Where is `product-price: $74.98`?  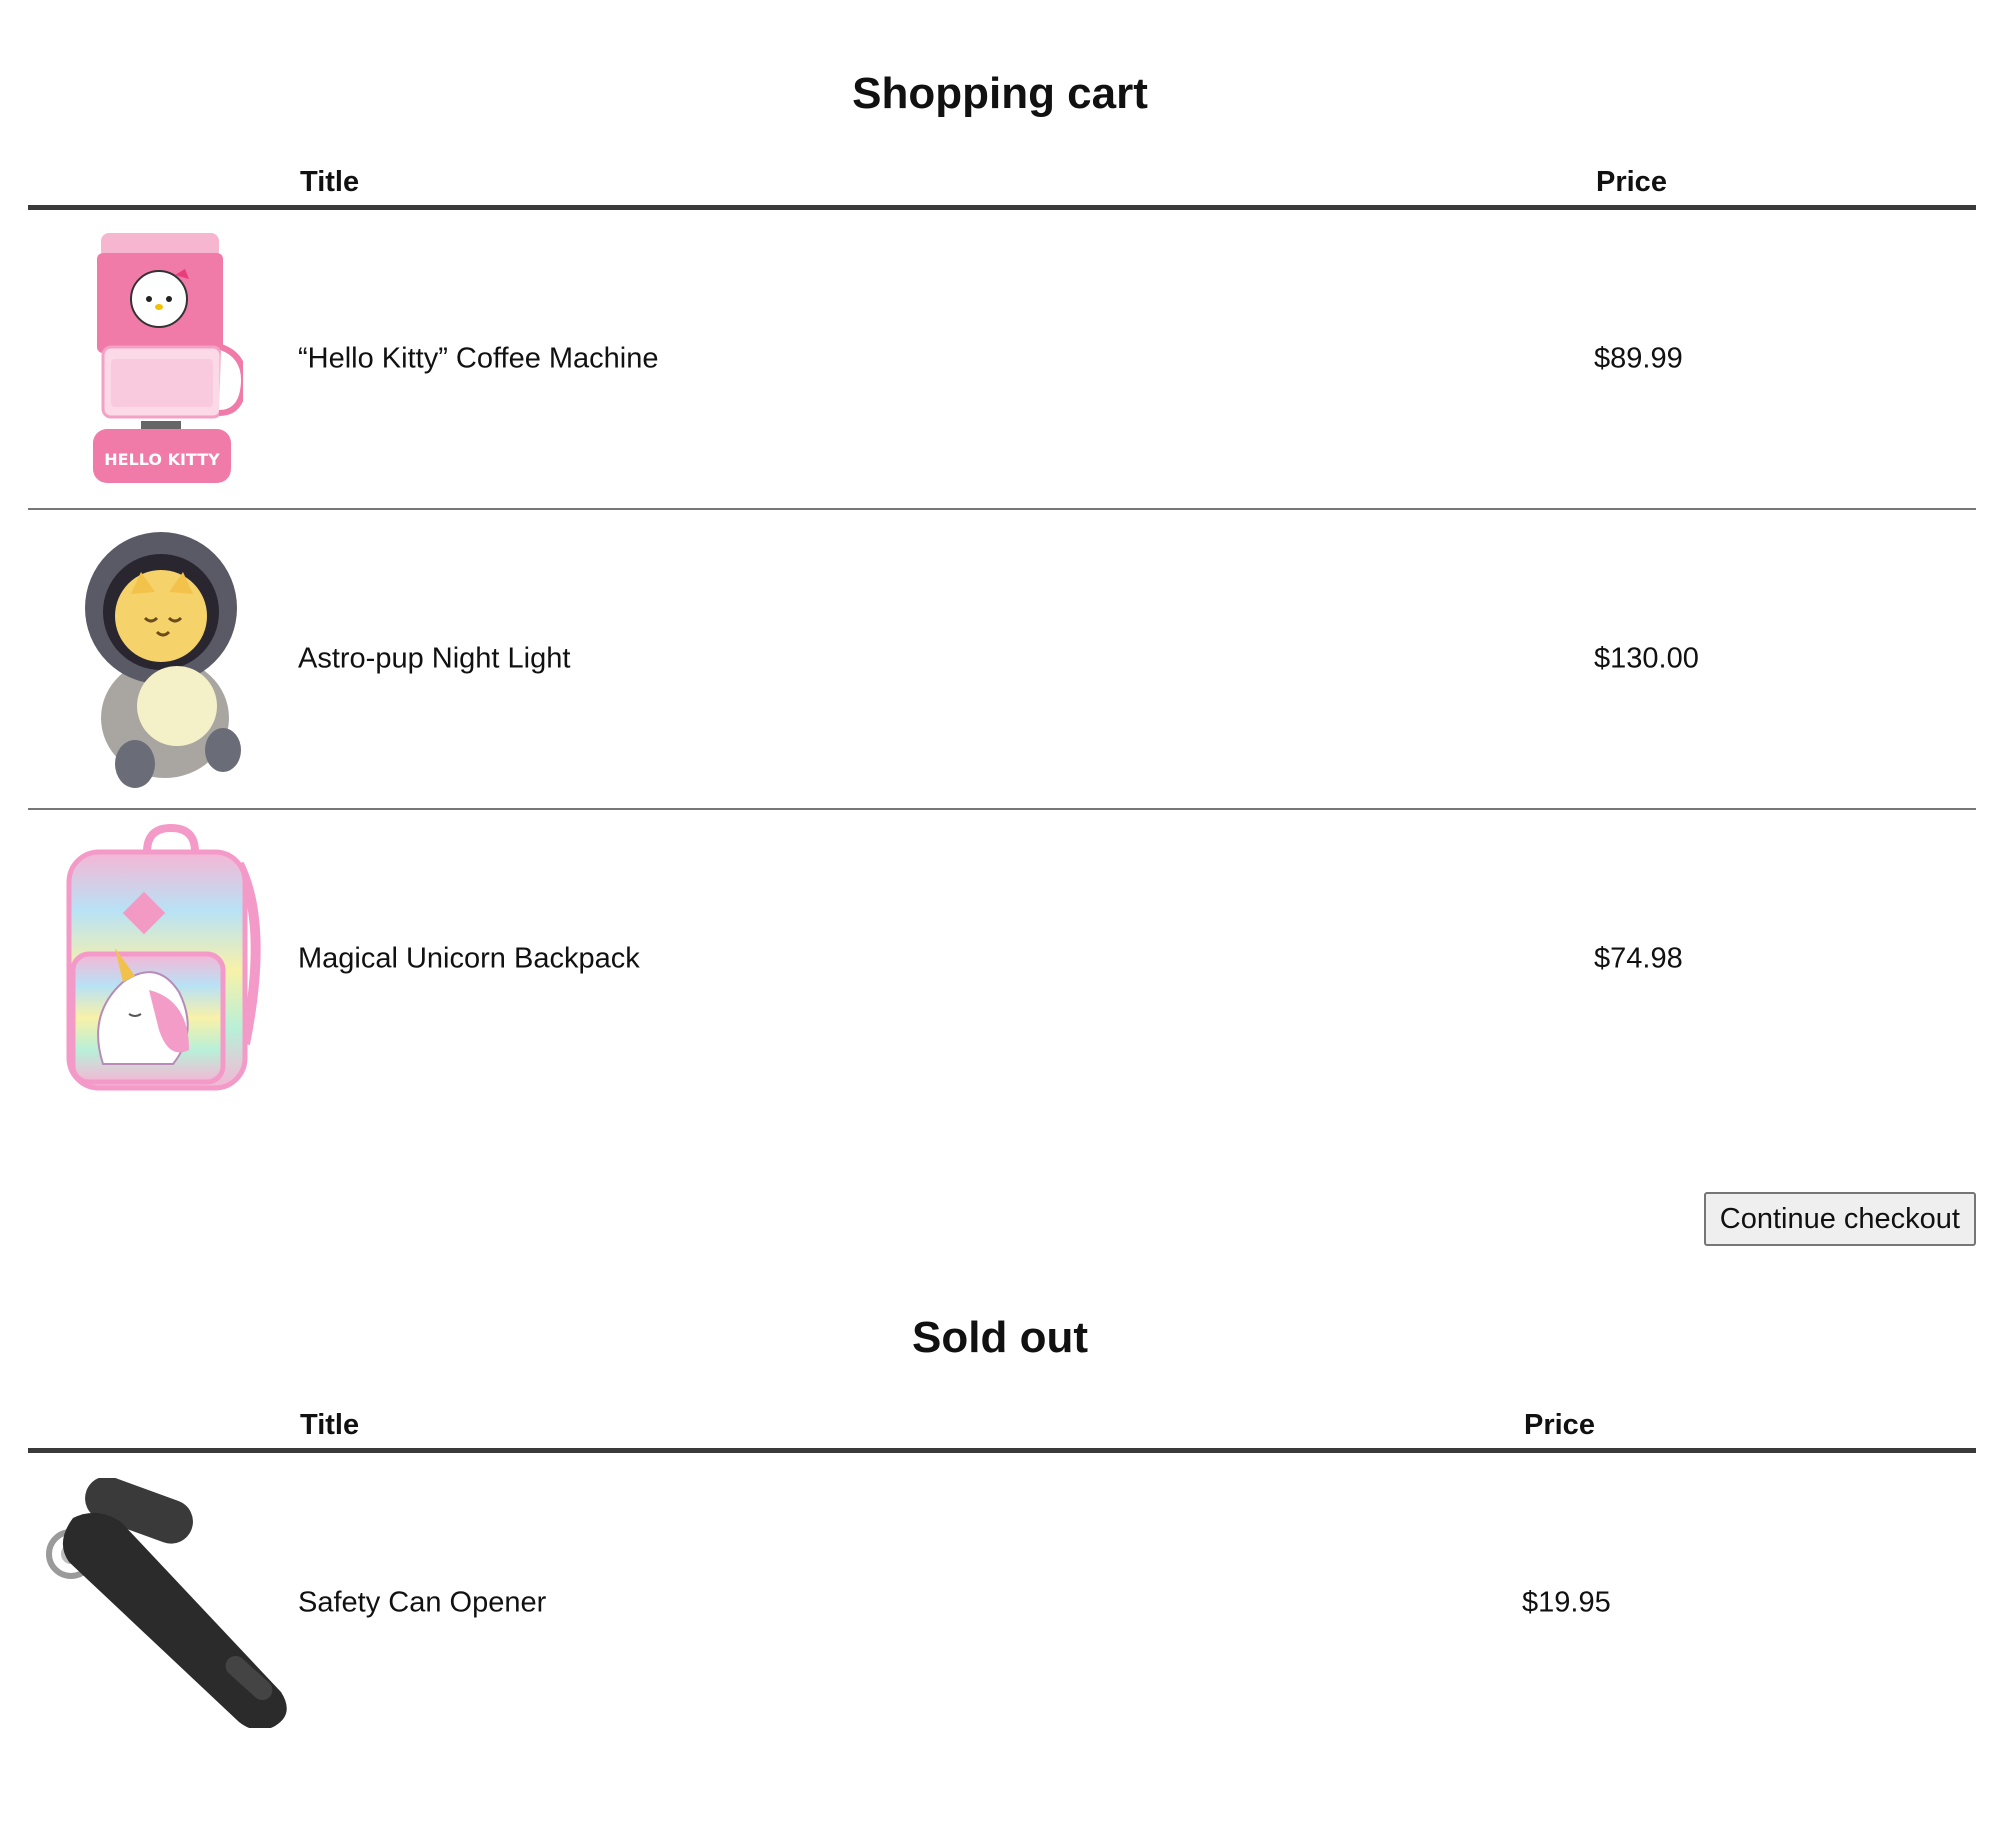
product-price: $74.98 is located at coordinates (1638, 958).